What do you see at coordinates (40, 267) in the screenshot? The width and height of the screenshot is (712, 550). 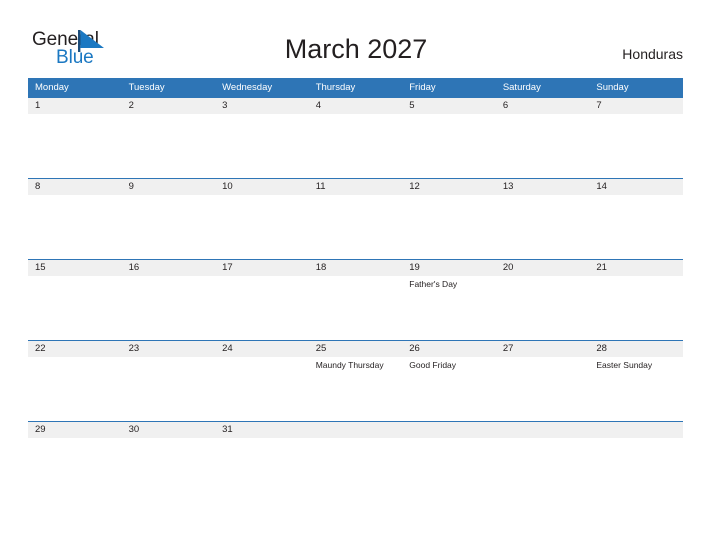 I see `day-number: 15` at bounding box center [40, 267].